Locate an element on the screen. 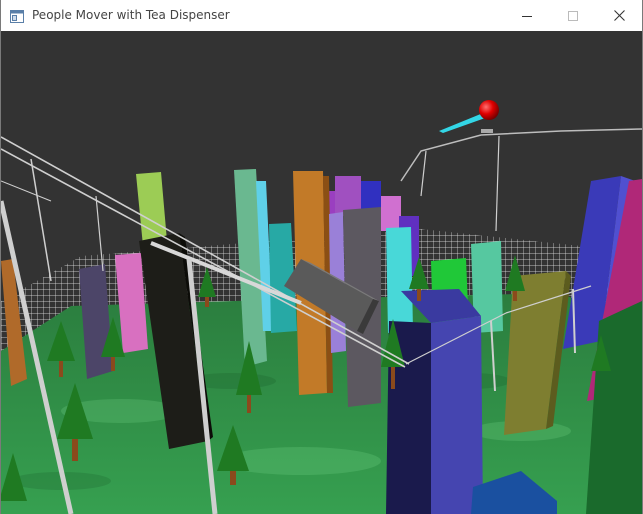 The height and width of the screenshot is (514, 643). maximize-icon is located at coordinates (573, 15).